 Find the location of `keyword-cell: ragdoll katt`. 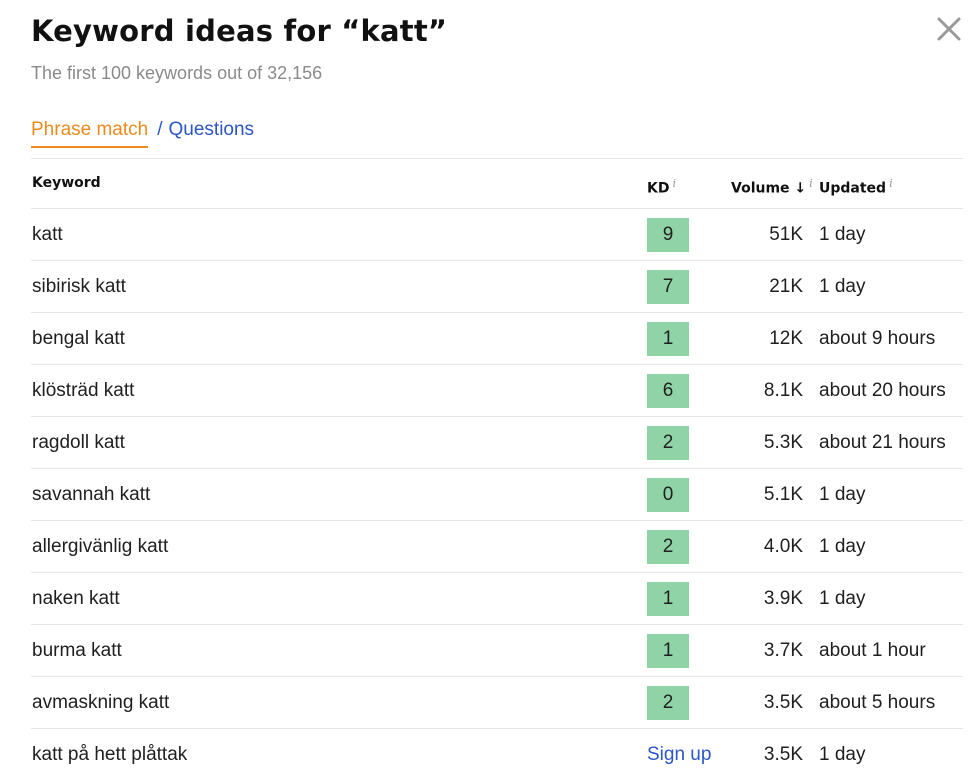

keyword-cell: ragdoll katt is located at coordinates (78, 442).